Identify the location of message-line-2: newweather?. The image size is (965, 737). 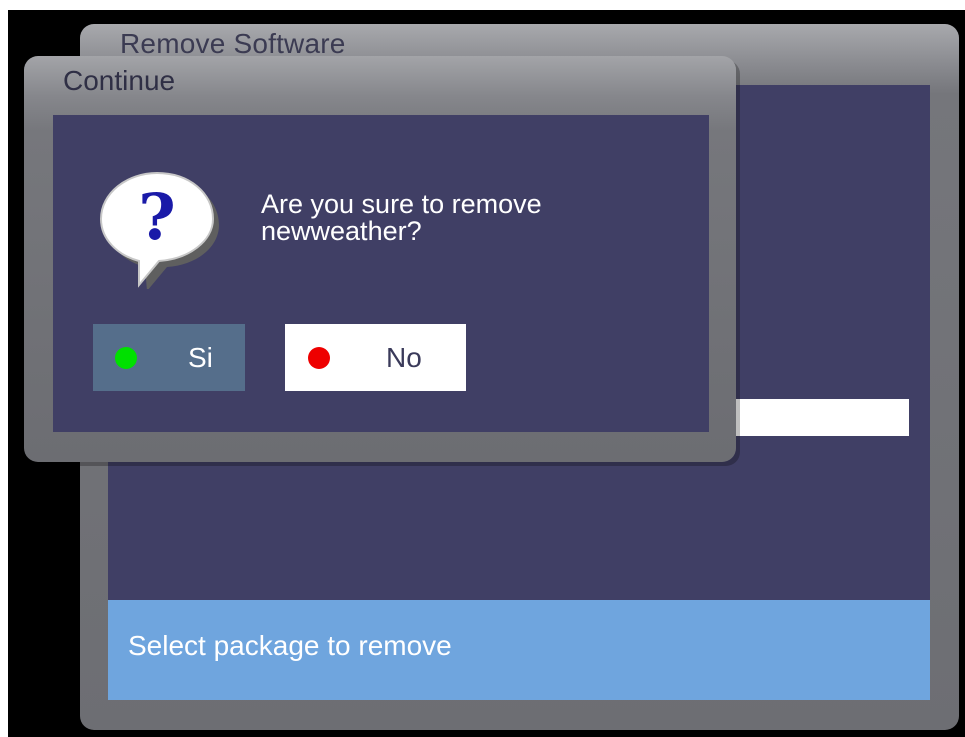
(341, 231).